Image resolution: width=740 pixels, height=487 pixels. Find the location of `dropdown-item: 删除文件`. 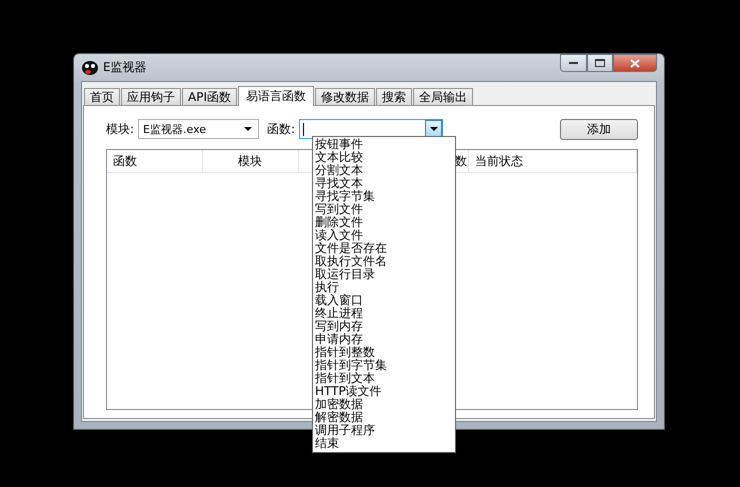

dropdown-item: 删除文件 is located at coordinates (385, 222).